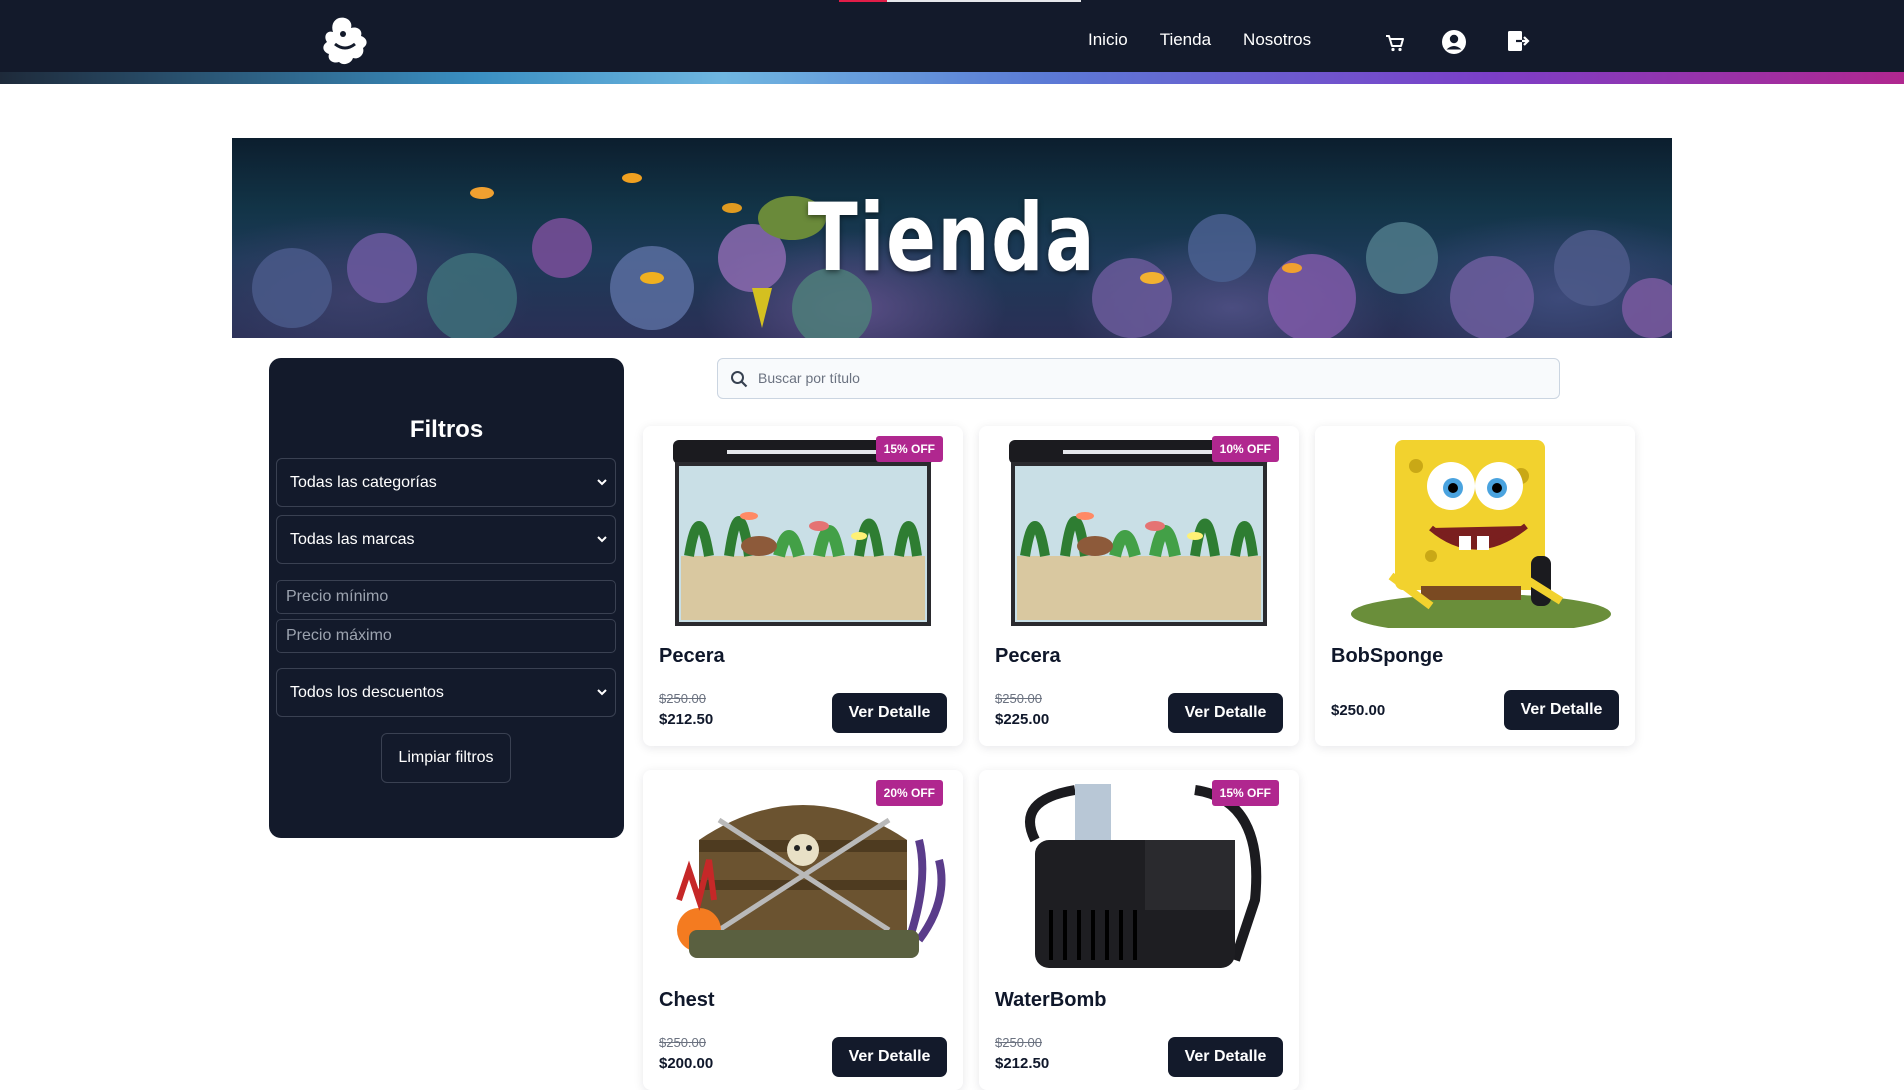 This screenshot has width=1904, height=1090. I want to click on logout-icon, so click(1516, 42).